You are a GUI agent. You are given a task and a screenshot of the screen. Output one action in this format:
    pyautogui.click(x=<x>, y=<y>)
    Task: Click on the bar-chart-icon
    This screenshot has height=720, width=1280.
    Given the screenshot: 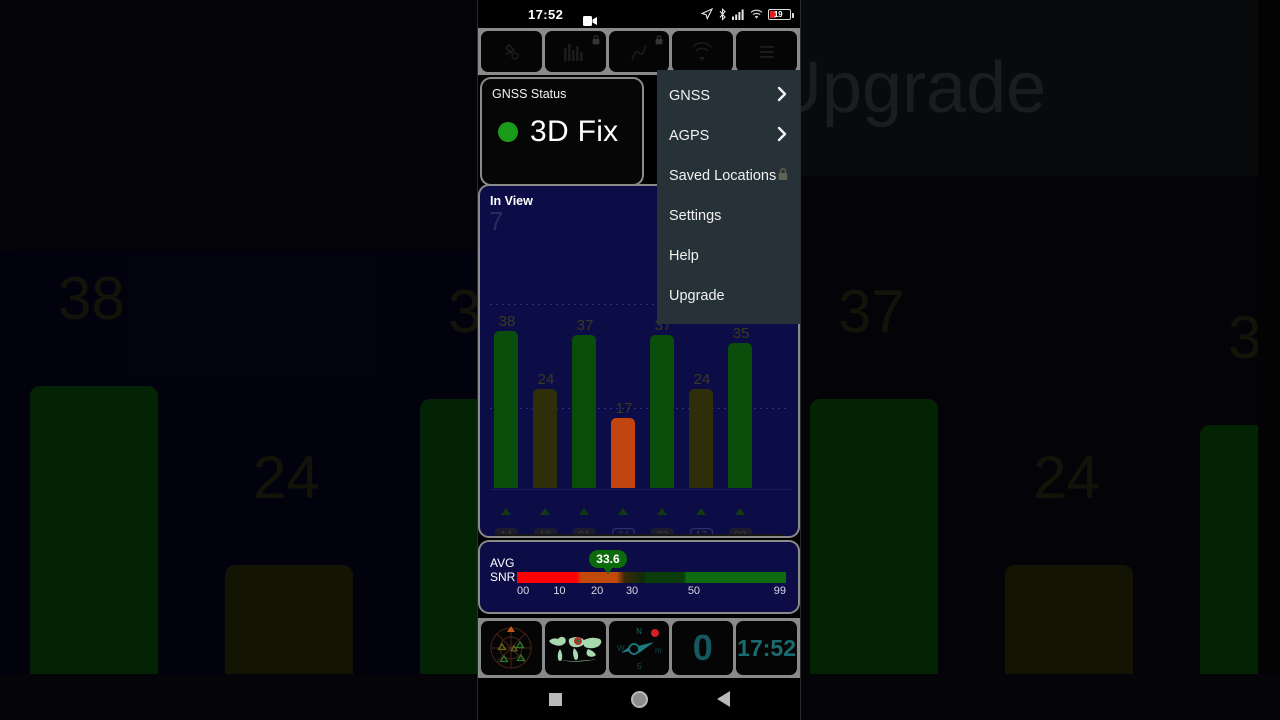 What is the action you would take?
    pyautogui.click(x=573, y=52)
    